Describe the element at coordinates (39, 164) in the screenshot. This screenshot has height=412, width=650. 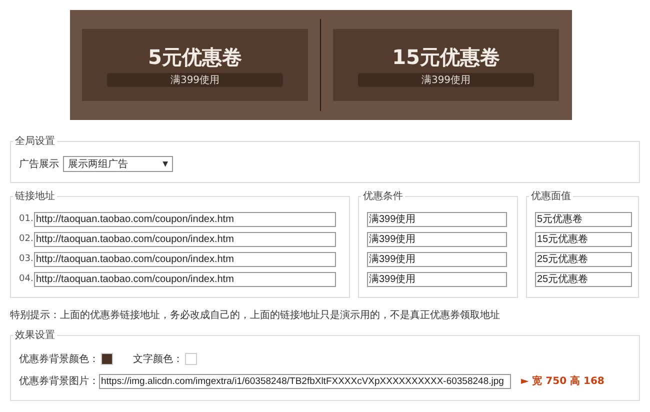
I see `field-label: 广告展示` at that location.